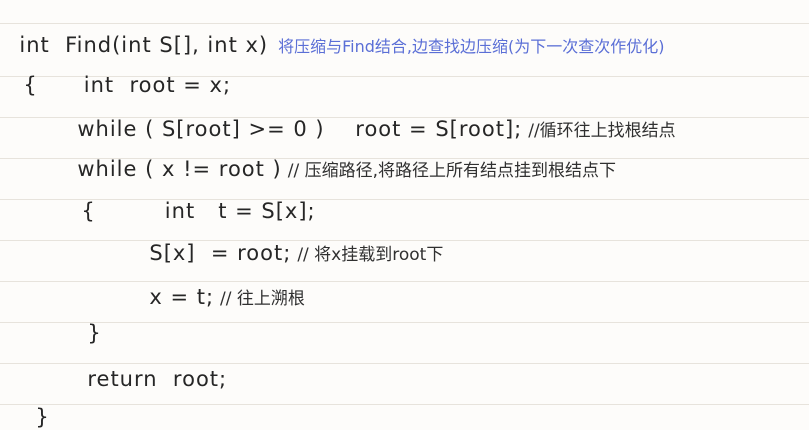 The width and height of the screenshot is (809, 430). What do you see at coordinates (42, 417) in the screenshot?
I see `close-outer-brace: }` at bounding box center [42, 417].